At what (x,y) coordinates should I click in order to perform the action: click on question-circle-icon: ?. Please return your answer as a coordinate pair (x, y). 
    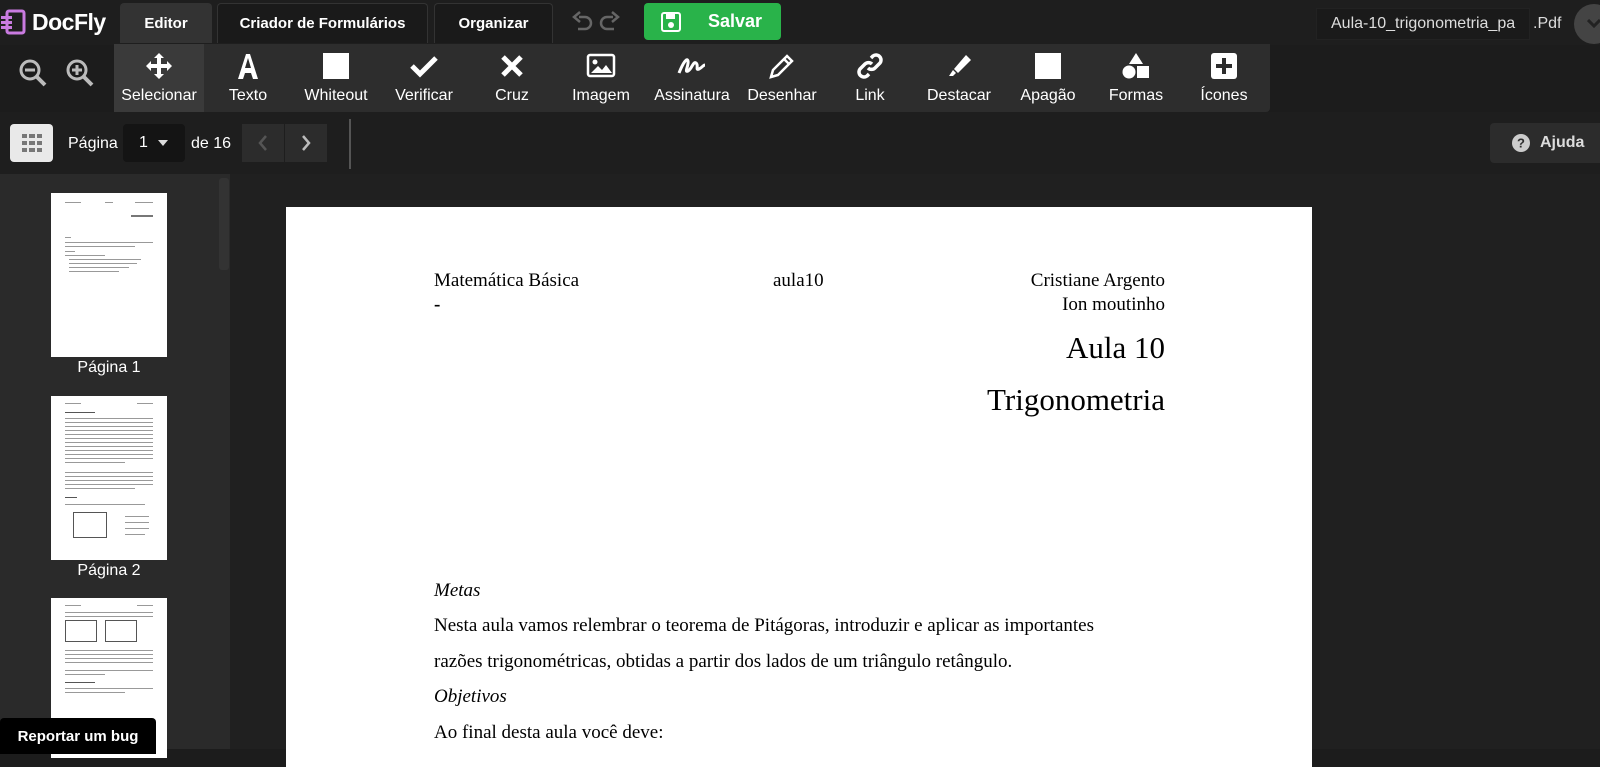
    Looking at the image, I should click on (1521, 143).